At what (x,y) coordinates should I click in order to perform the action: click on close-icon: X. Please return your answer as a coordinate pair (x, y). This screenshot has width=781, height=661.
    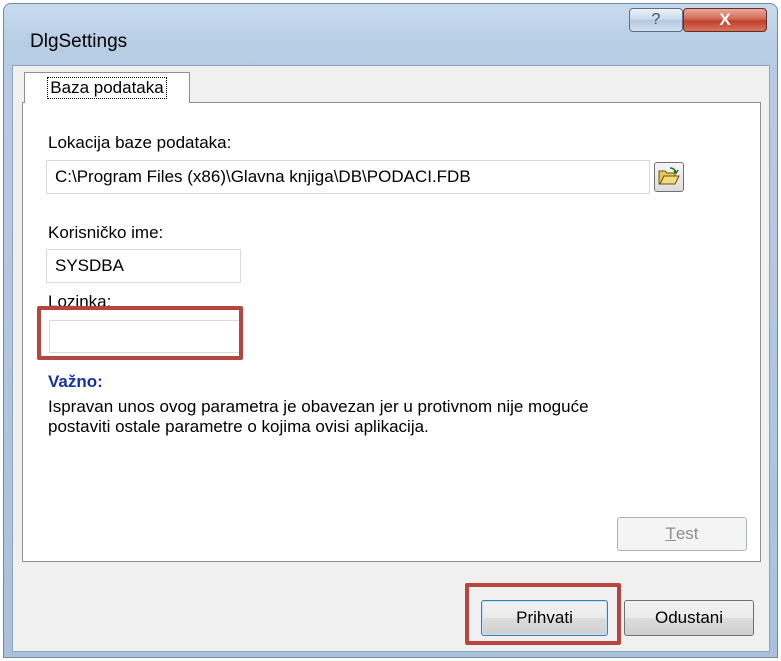
    Looking at the image, I should click on (725, 19).